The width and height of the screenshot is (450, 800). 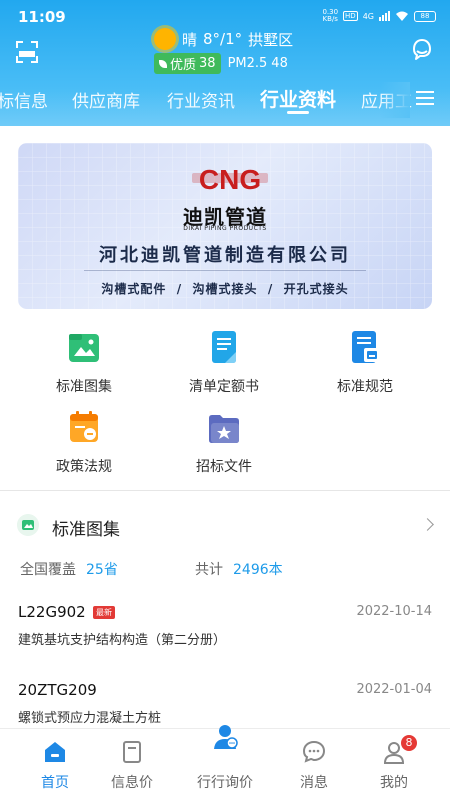 I want to click on leaf-icon, so click(x=163, y=63).